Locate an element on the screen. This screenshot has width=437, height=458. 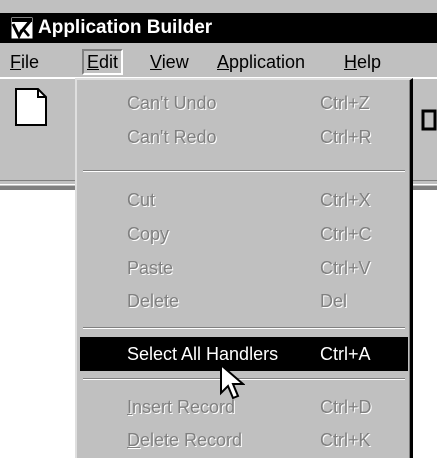
menu-item-cant-undo: Can't Undo Ctrl+Z is located at coordinates (244, 103).